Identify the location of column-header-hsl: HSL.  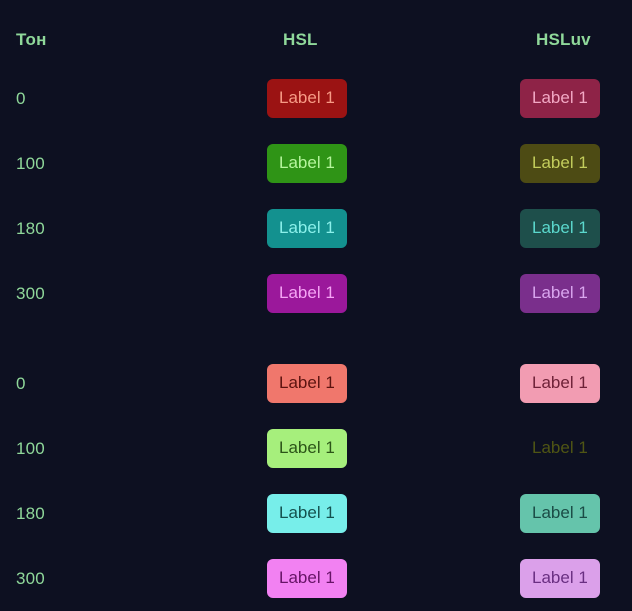
(300, 39).